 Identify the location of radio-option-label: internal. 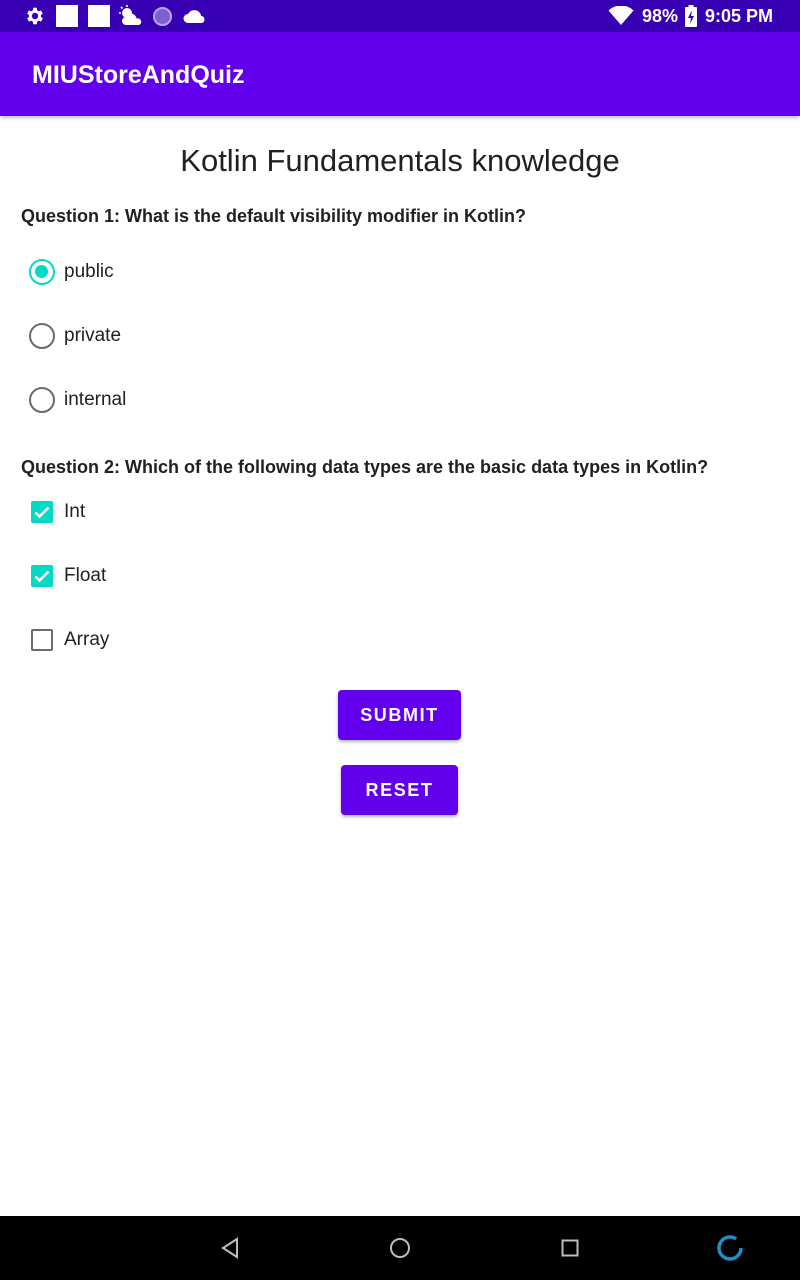
(95, 399).